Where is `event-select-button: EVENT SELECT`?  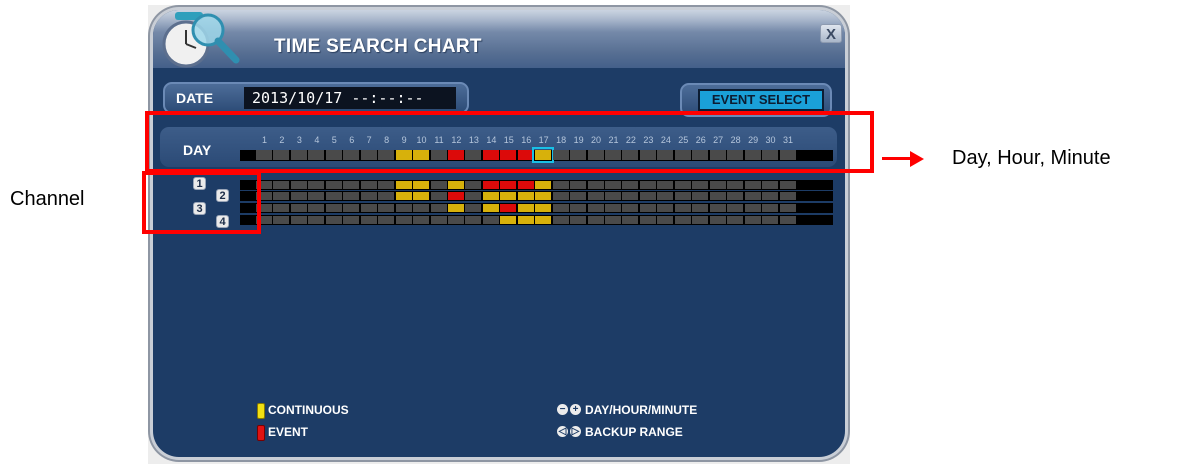
event-select-button: EVENT SELECT is located at coordinates (761, 100).